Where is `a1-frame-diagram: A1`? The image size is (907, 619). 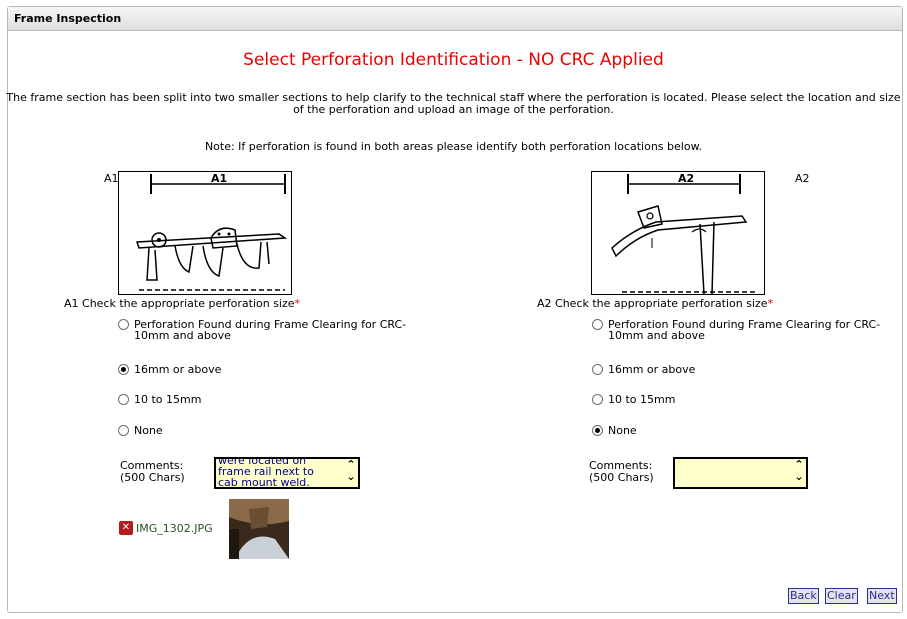
a1-frame-diagram: A1 is located at coordinates (205, 233).